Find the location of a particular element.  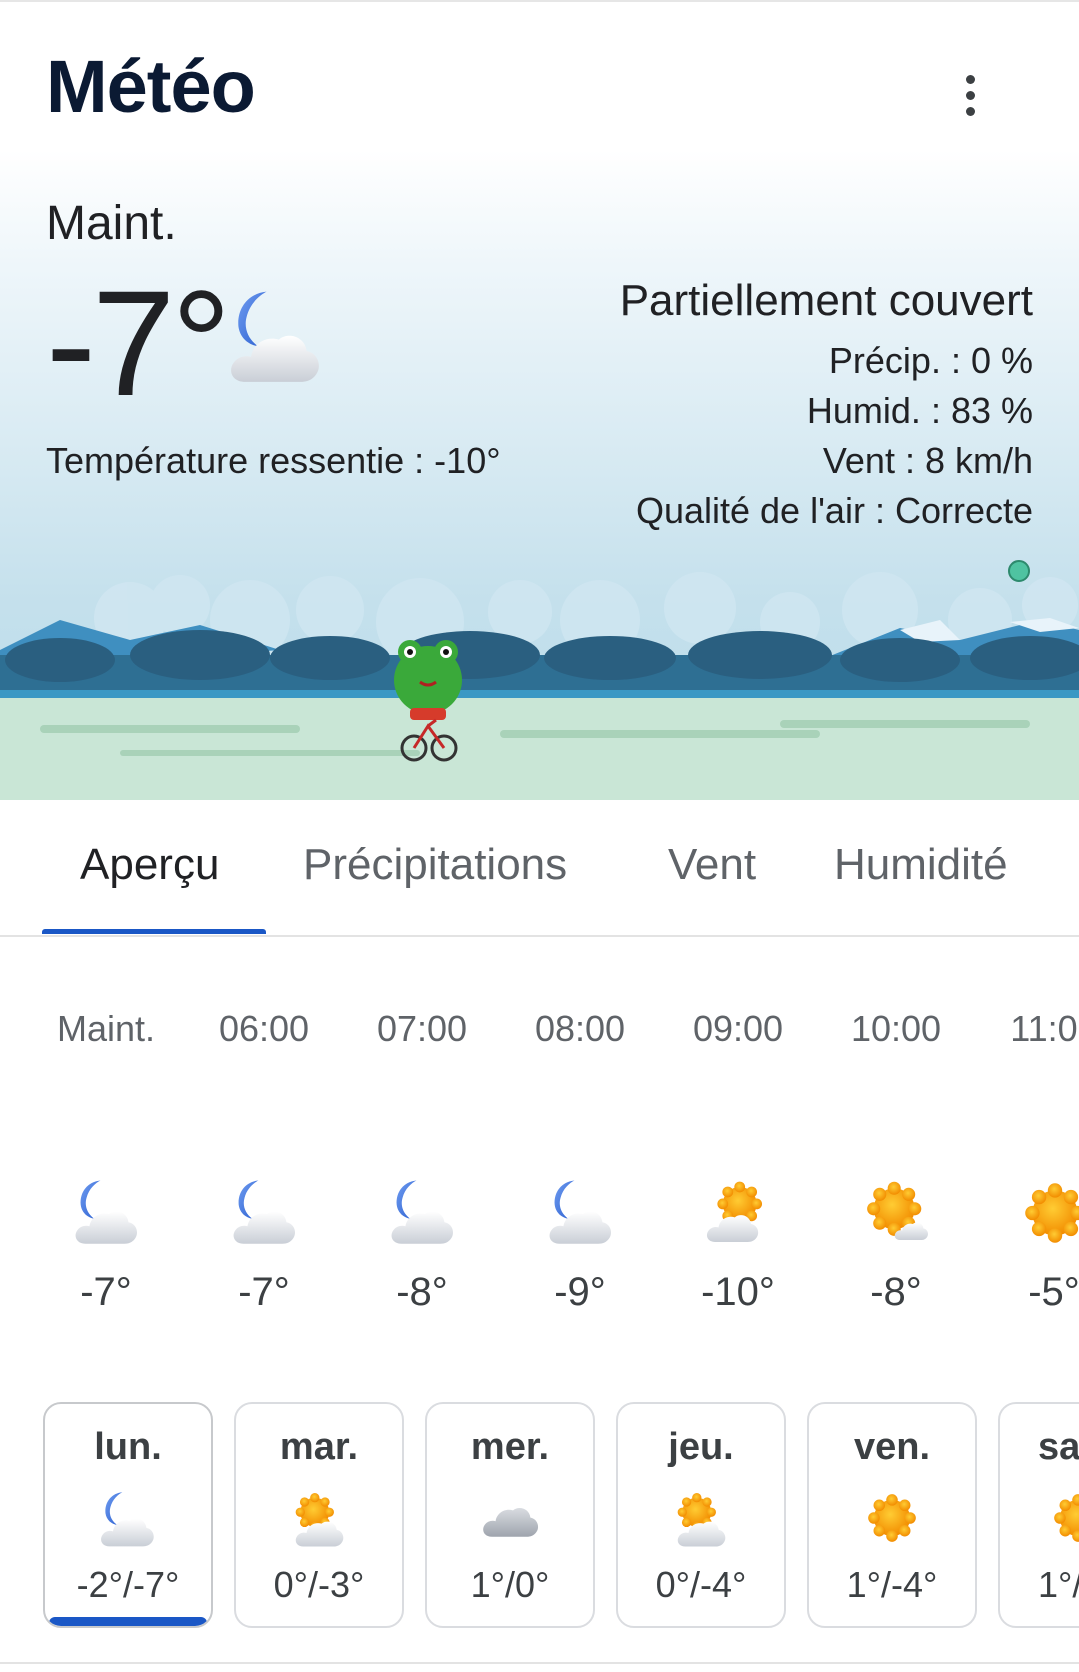

current-temperature: -7° is located at coordinates (138, 343).